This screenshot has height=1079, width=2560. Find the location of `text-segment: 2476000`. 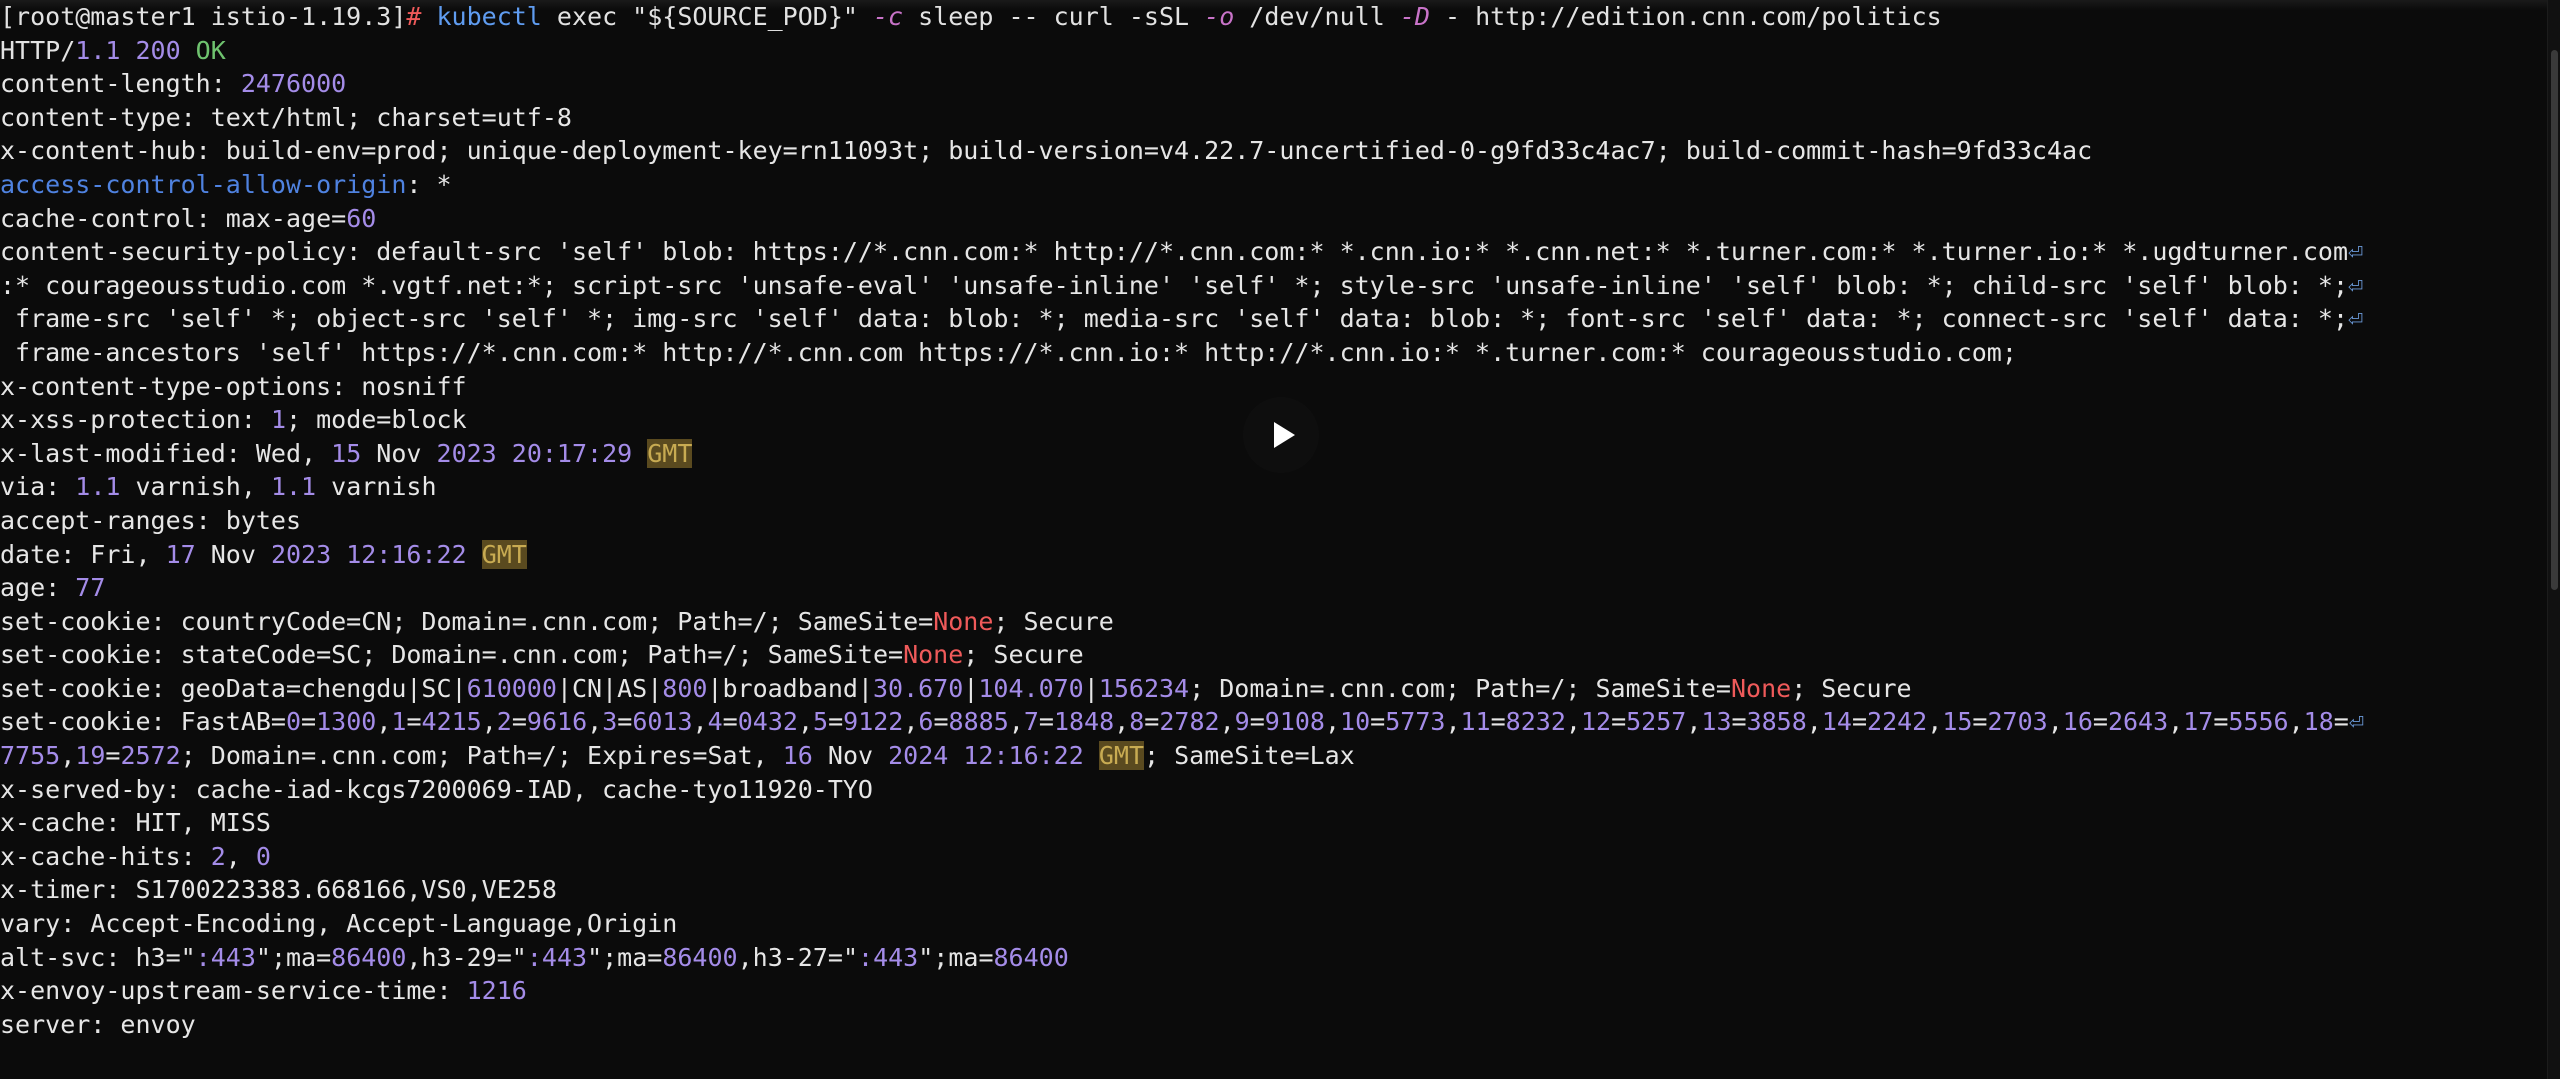

text-segment: 2476000 is located at coordinates (293, 84).